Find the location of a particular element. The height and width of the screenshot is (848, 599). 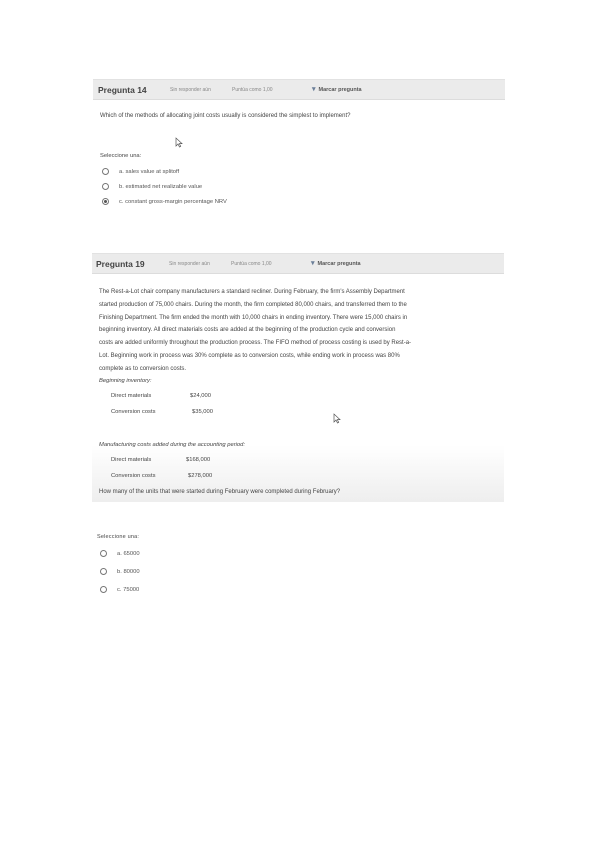

question-14-option-a: a. sales value at splitoff is located at coordinates (140, 171).